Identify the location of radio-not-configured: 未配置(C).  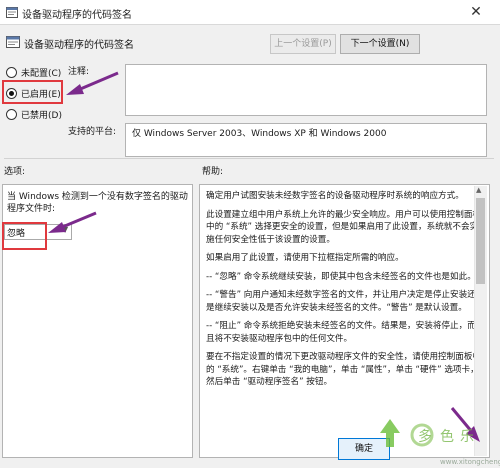
(33, 72).